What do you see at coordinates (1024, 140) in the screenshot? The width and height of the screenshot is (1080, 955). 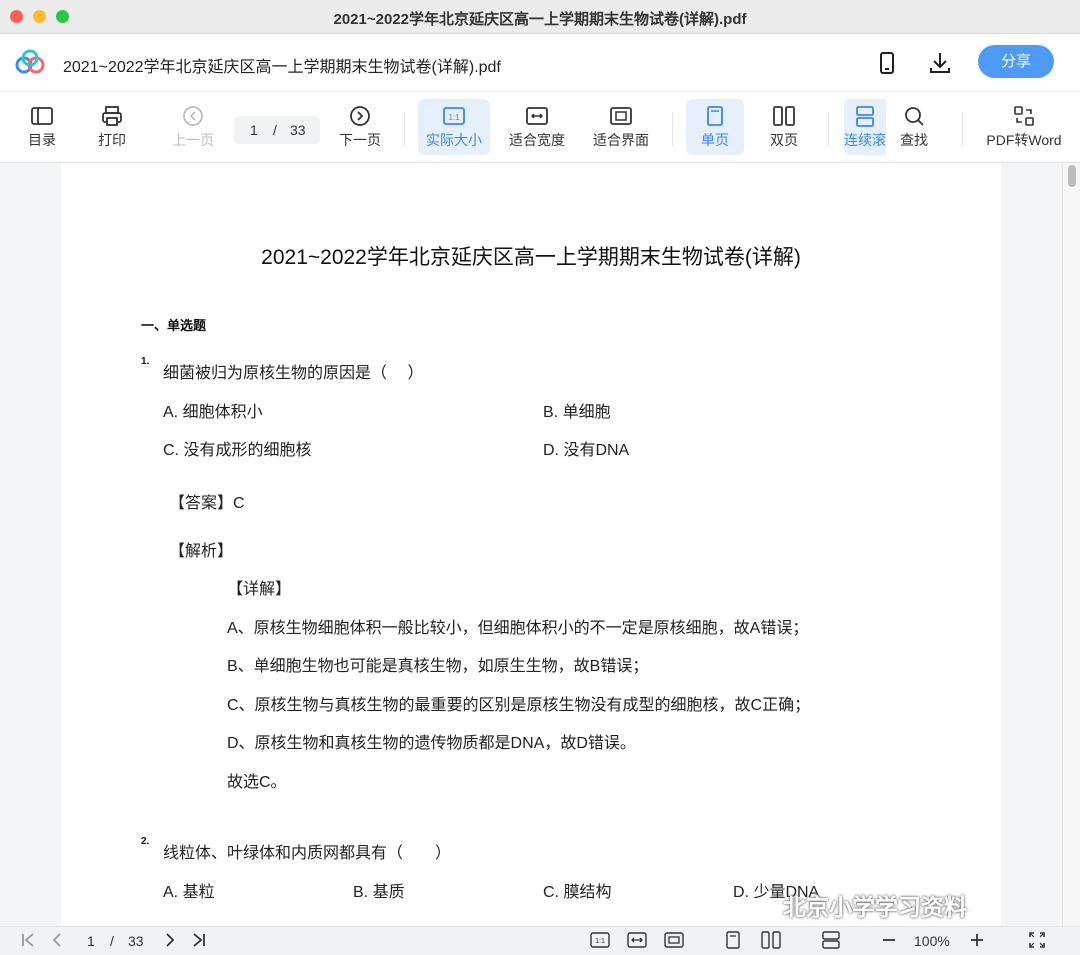 I see `pdf-to-word-label: PDF转Word` at bounding box center [1024, 140].